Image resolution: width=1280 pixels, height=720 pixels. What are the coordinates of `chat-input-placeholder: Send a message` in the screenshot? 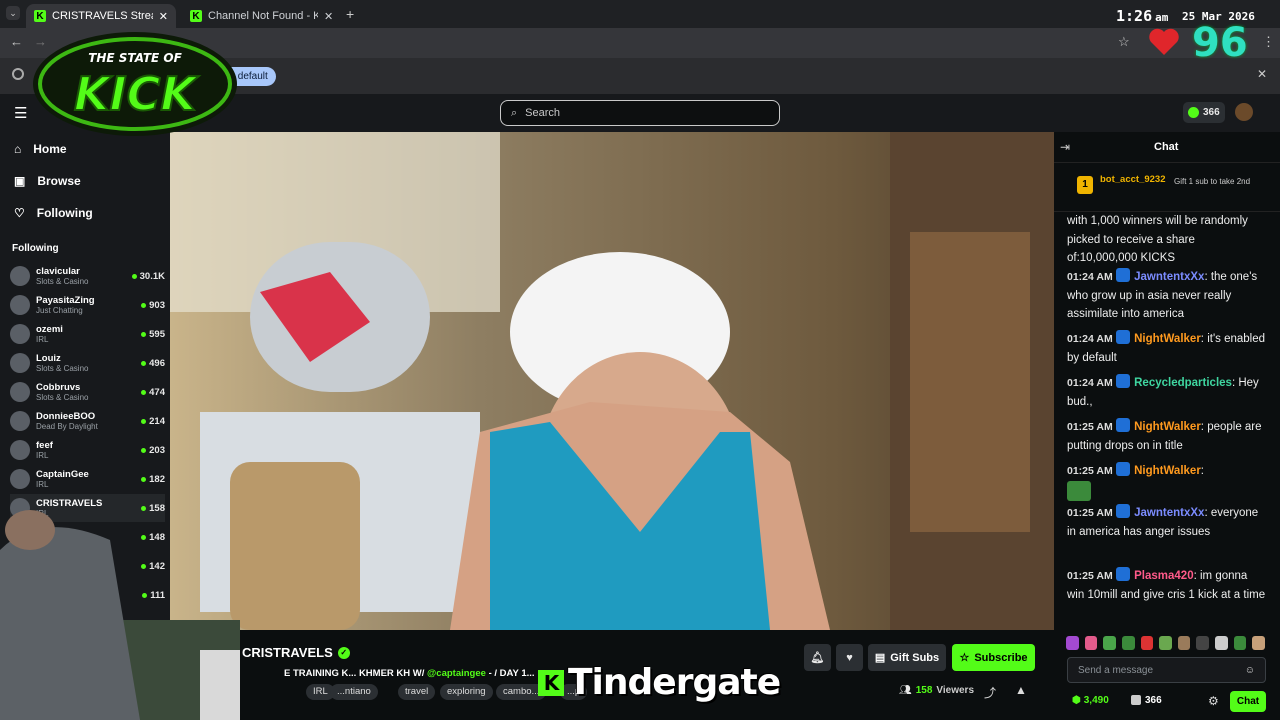 It's located at (1116, 670).